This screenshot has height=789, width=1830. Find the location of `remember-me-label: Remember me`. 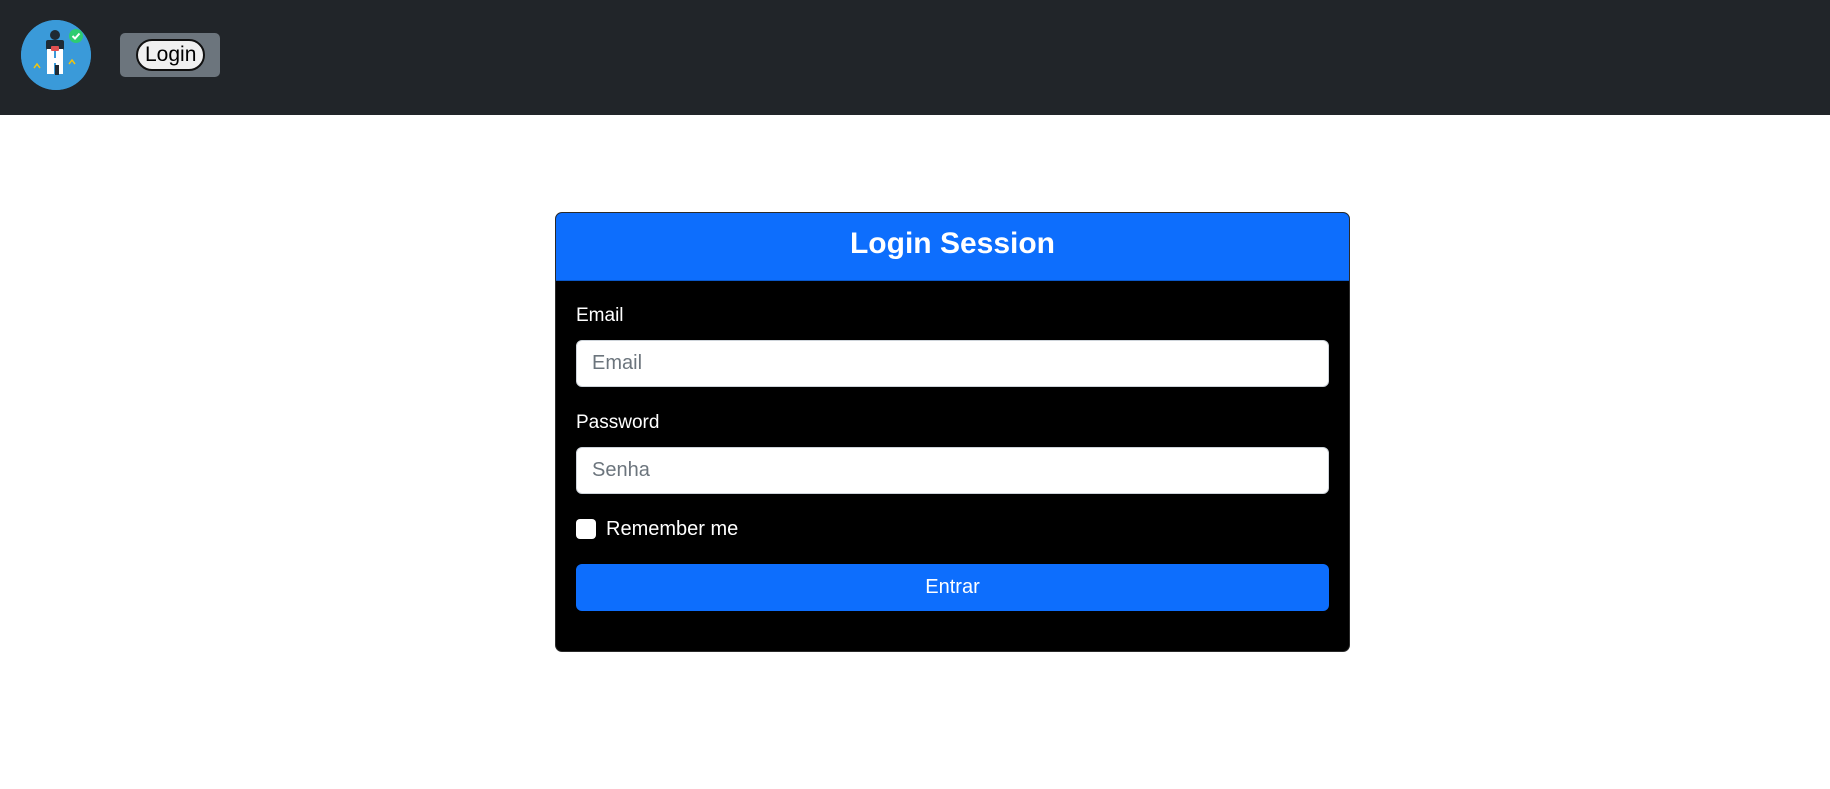

remember-me-label: Remember me is located at coordinates (672, 529).